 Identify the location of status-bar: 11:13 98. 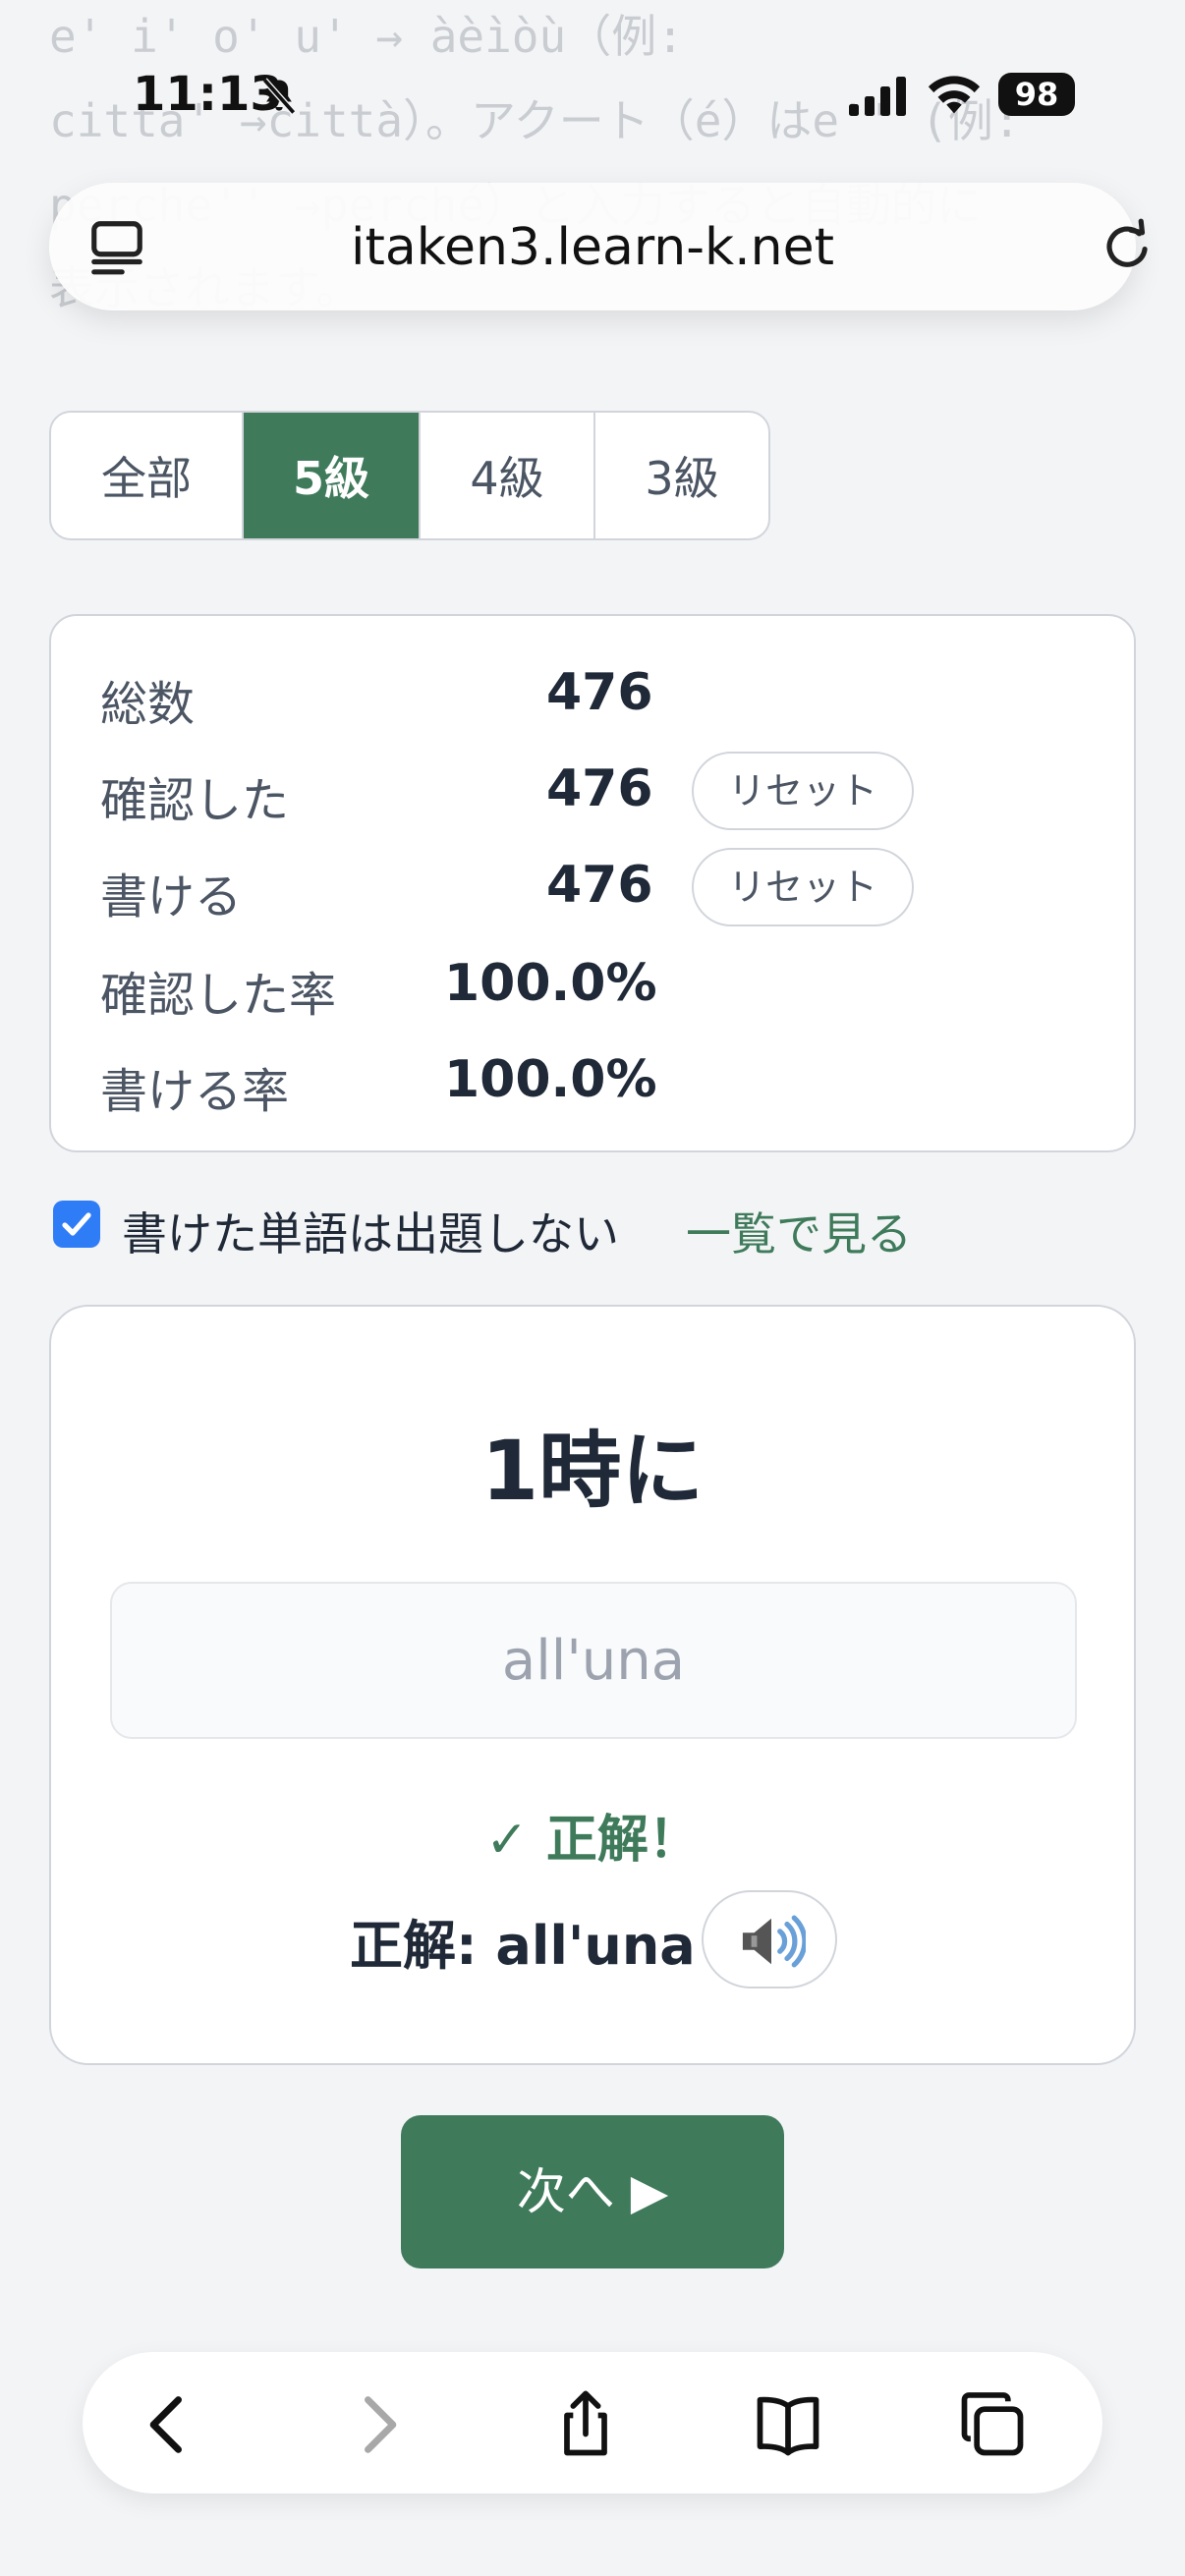
(592, 98).